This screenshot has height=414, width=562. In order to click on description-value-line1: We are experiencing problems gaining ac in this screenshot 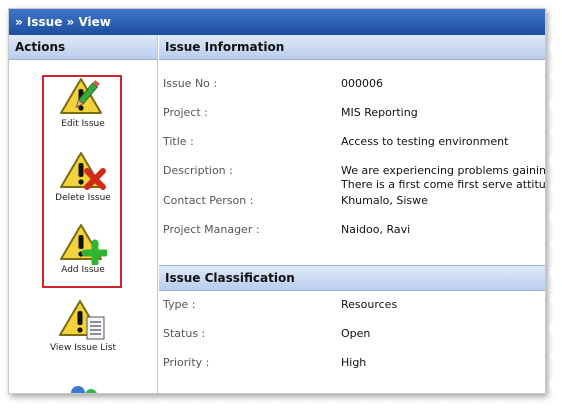, I will do `click(443, 170)`.